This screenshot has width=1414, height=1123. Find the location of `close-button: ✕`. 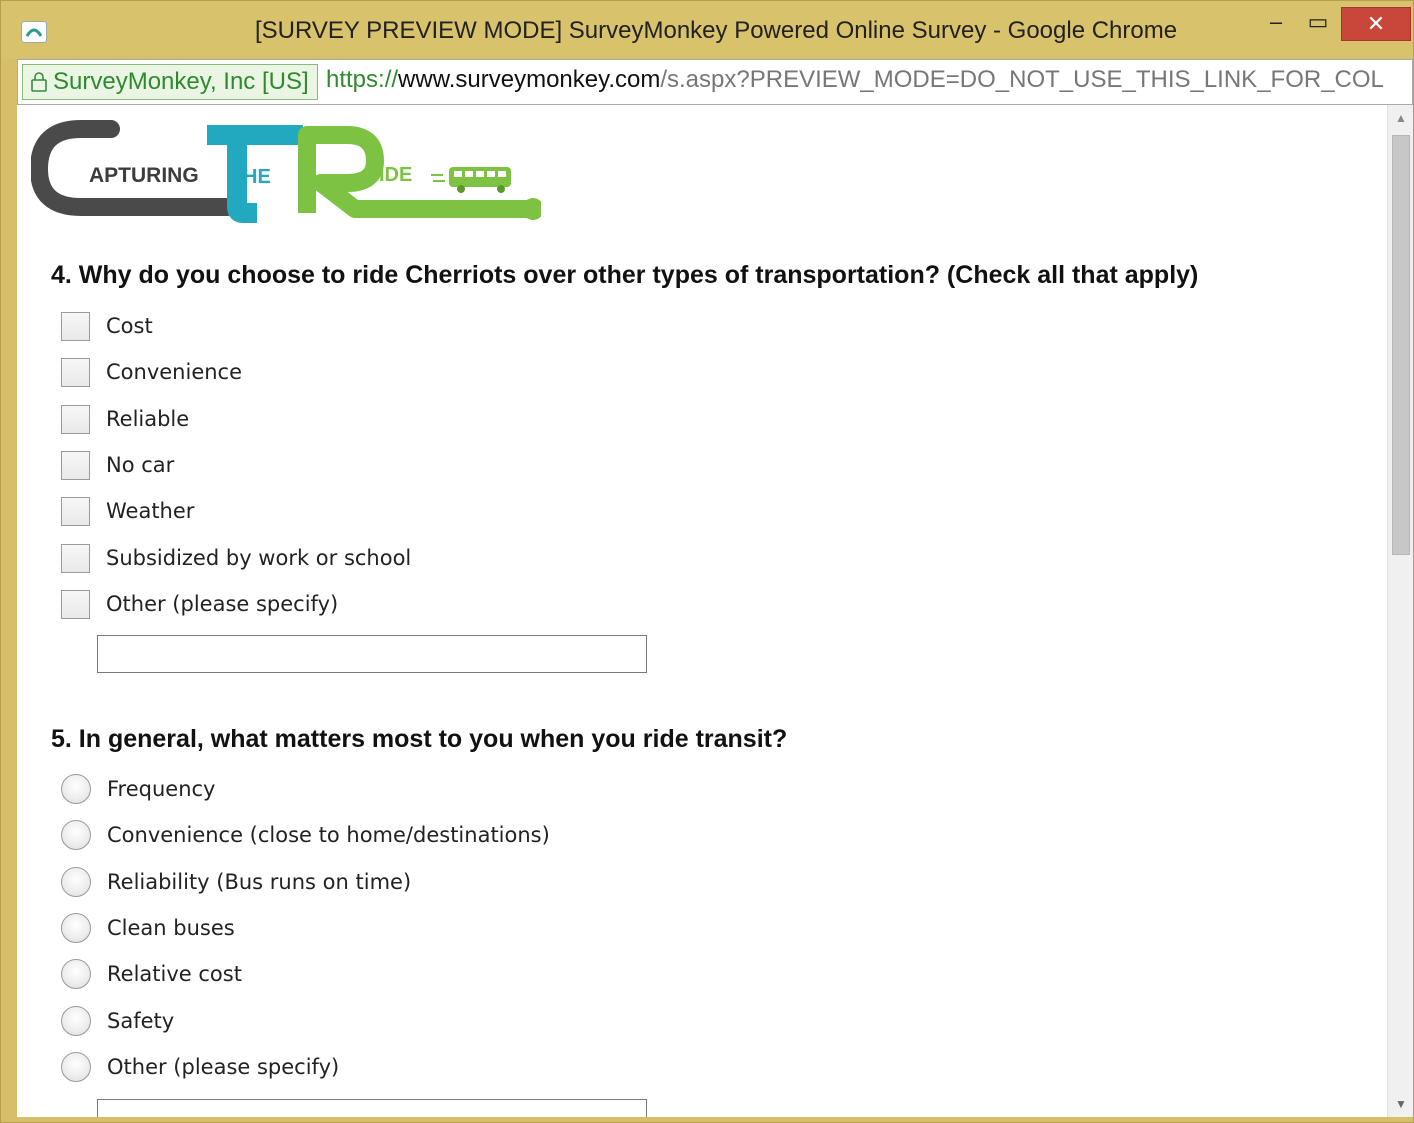

close-button: ✕ is located at coordinates (1376, 24).